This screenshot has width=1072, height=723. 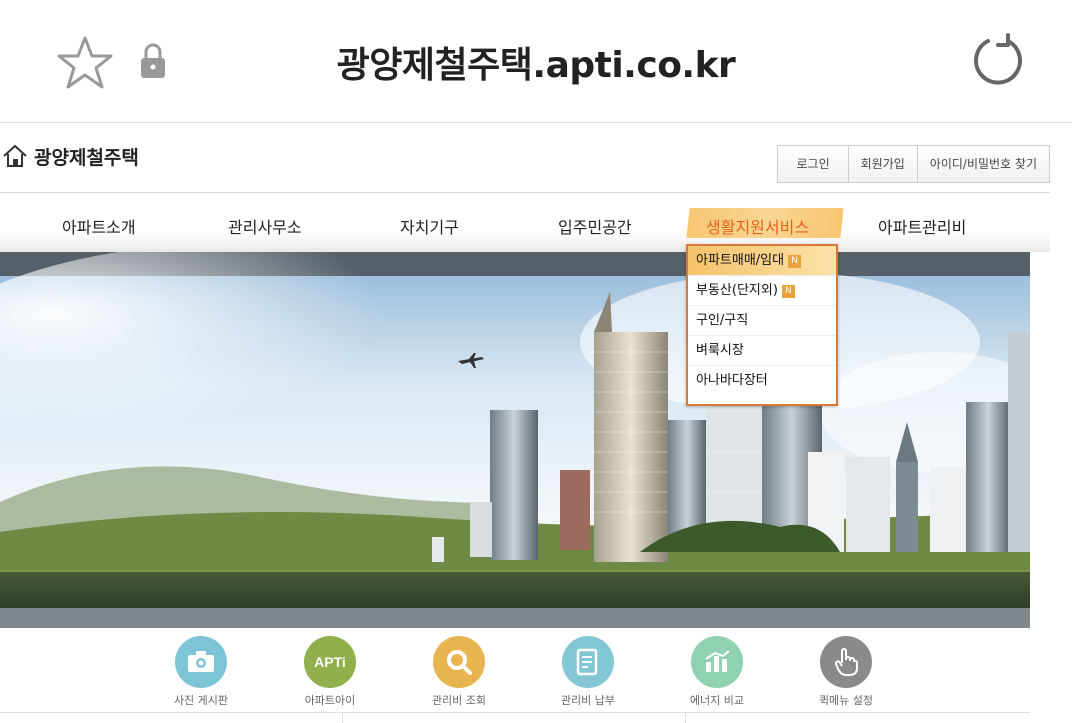 What do you see at coordinates (740, 260) in the screenshot?
I see `dropdown-item-label: 아파트매매/임대` at bounding box center [740, 260].